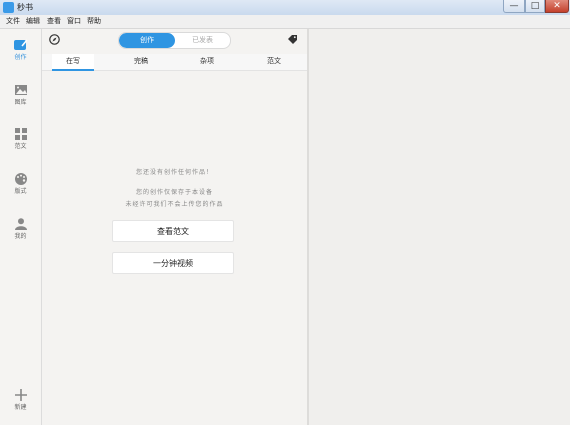 Image resolution: width=570 pixels, height=425 pixels. What do you see at coordinates (292, 39) in the screenshot?
I see `tag-icon` at bounding box center [292, 39].